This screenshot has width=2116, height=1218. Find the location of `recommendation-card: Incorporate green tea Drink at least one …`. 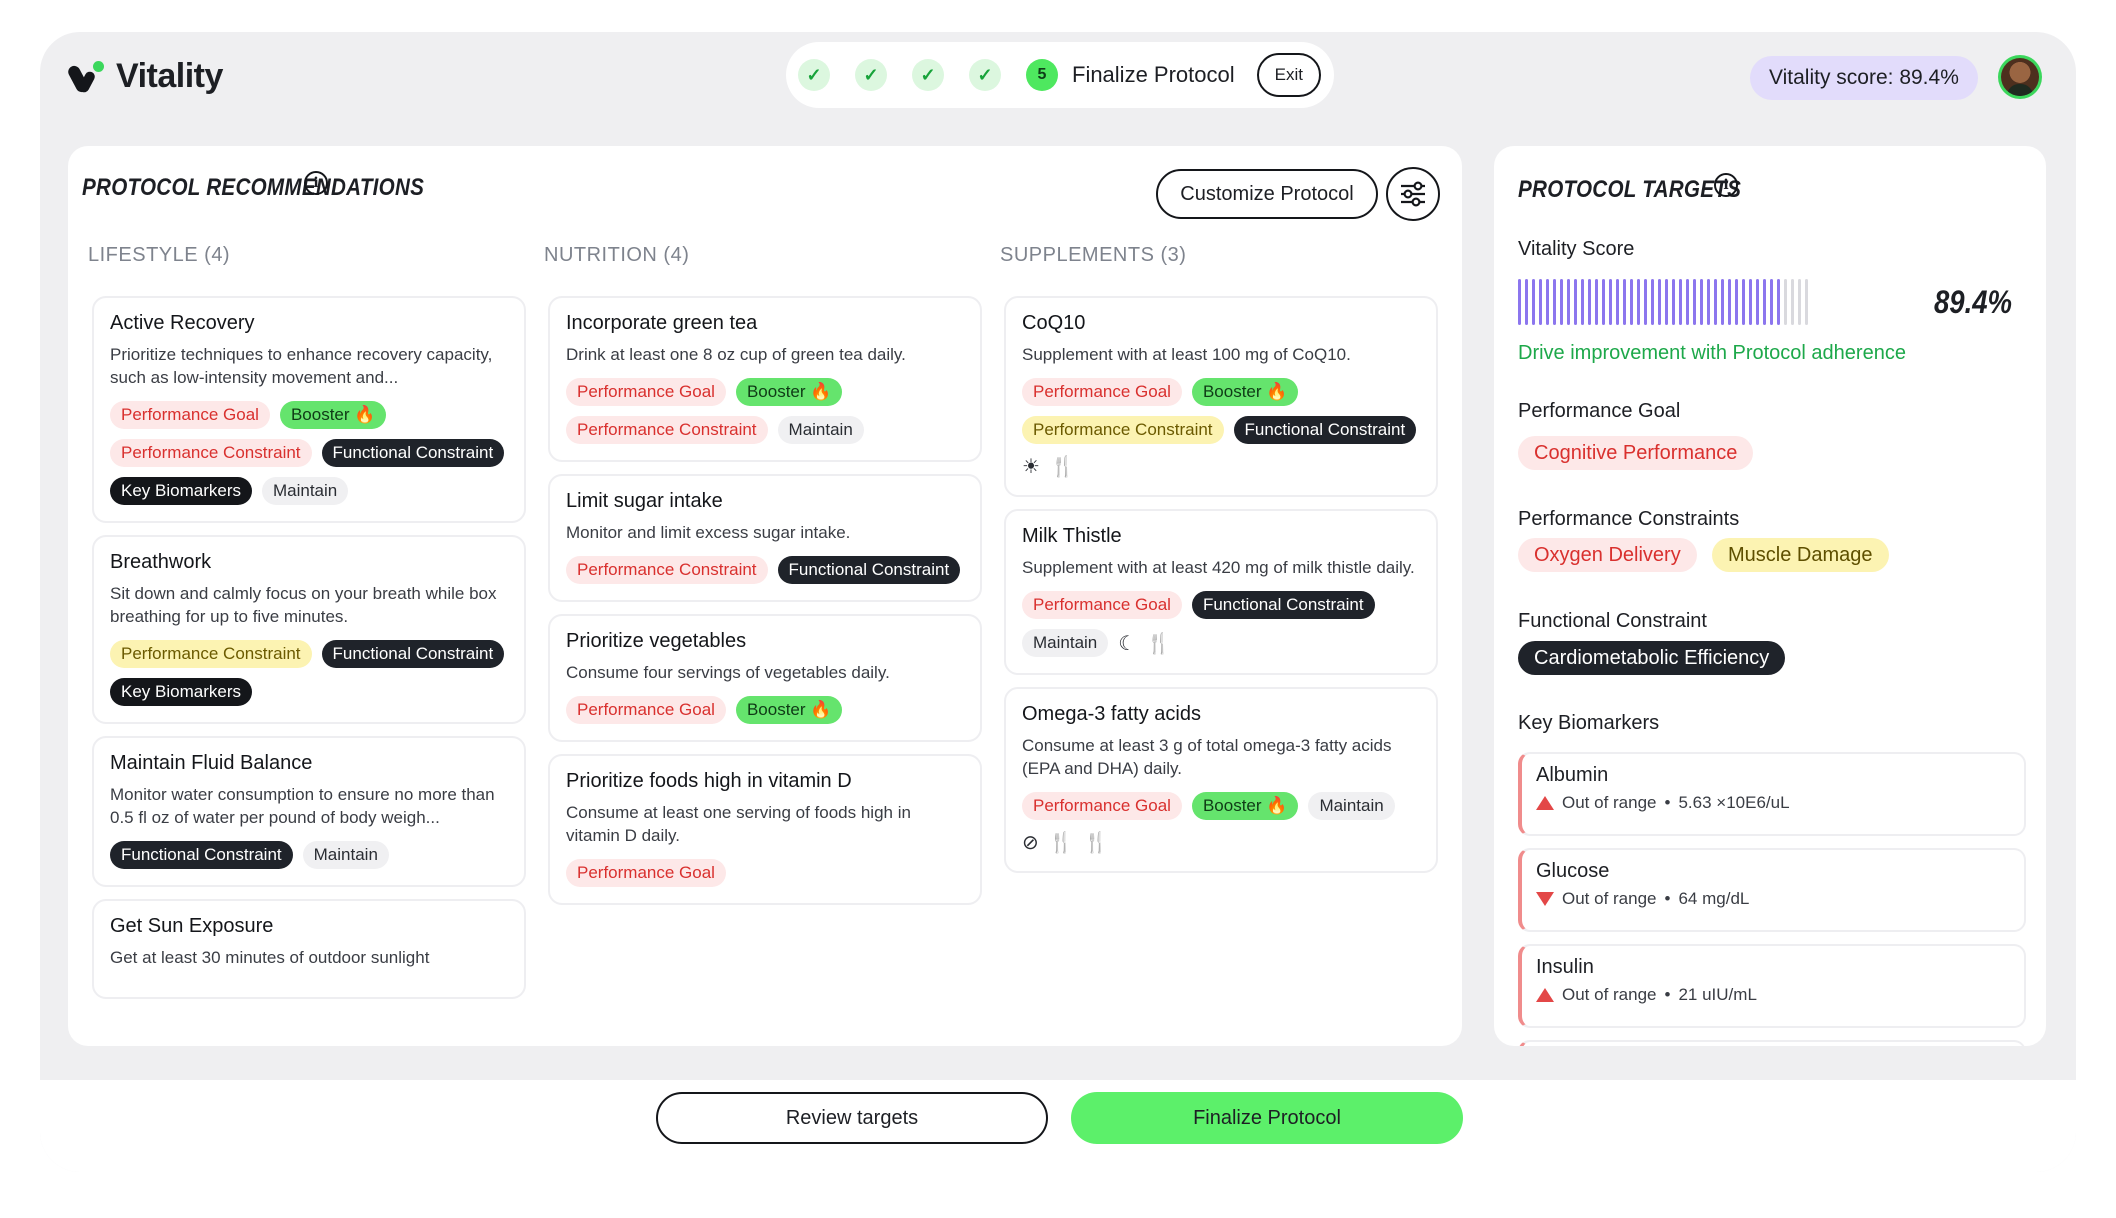

recommendation-card: Incorporate green tea Drink at least one … is located at coordinates (765, 379).